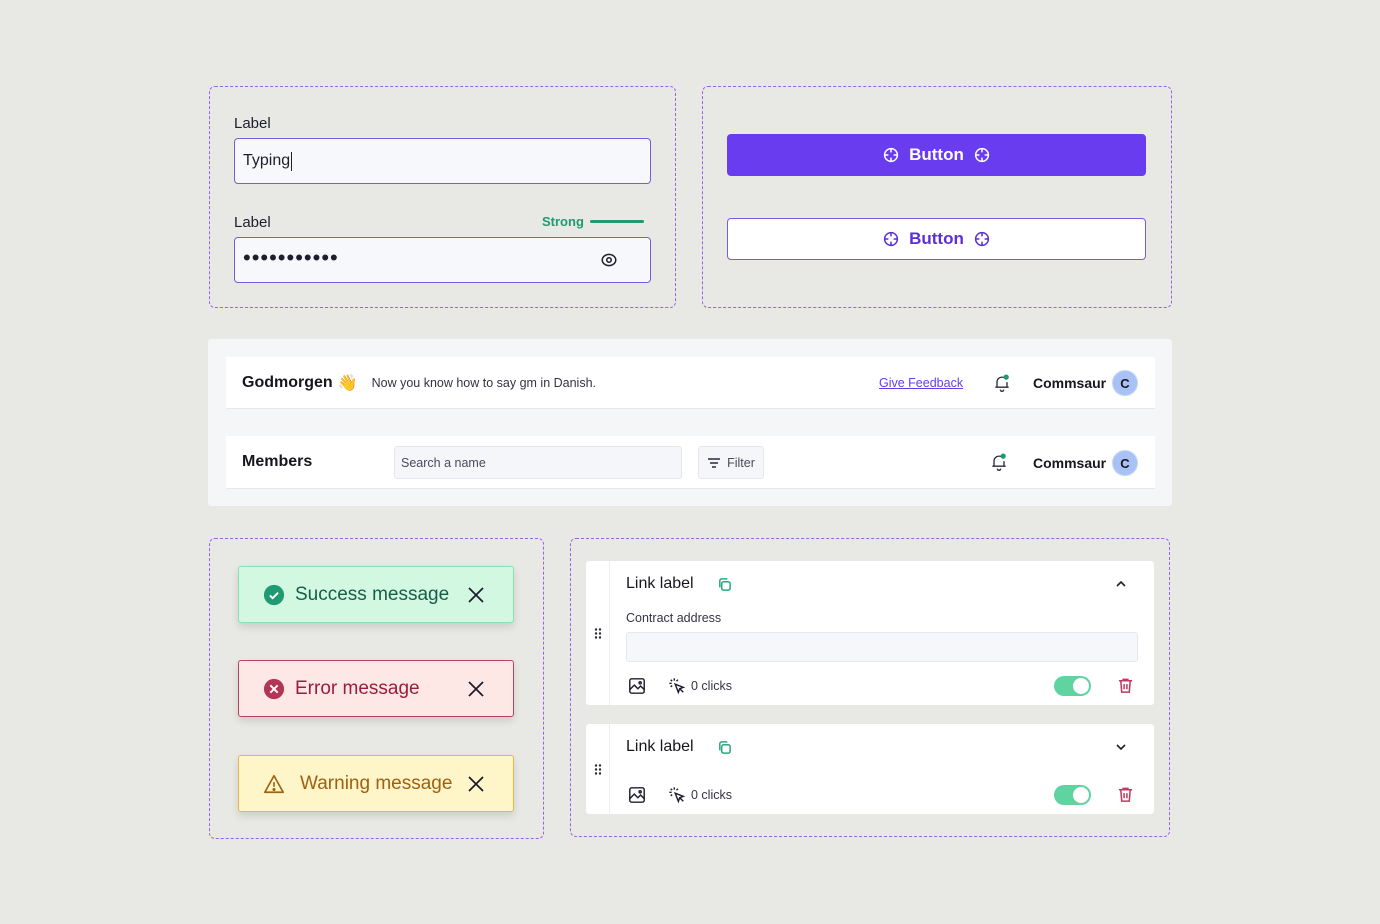 The image size is (1380, 924). I want to click on password-strength-indicator: Strong, so click(593, 221).